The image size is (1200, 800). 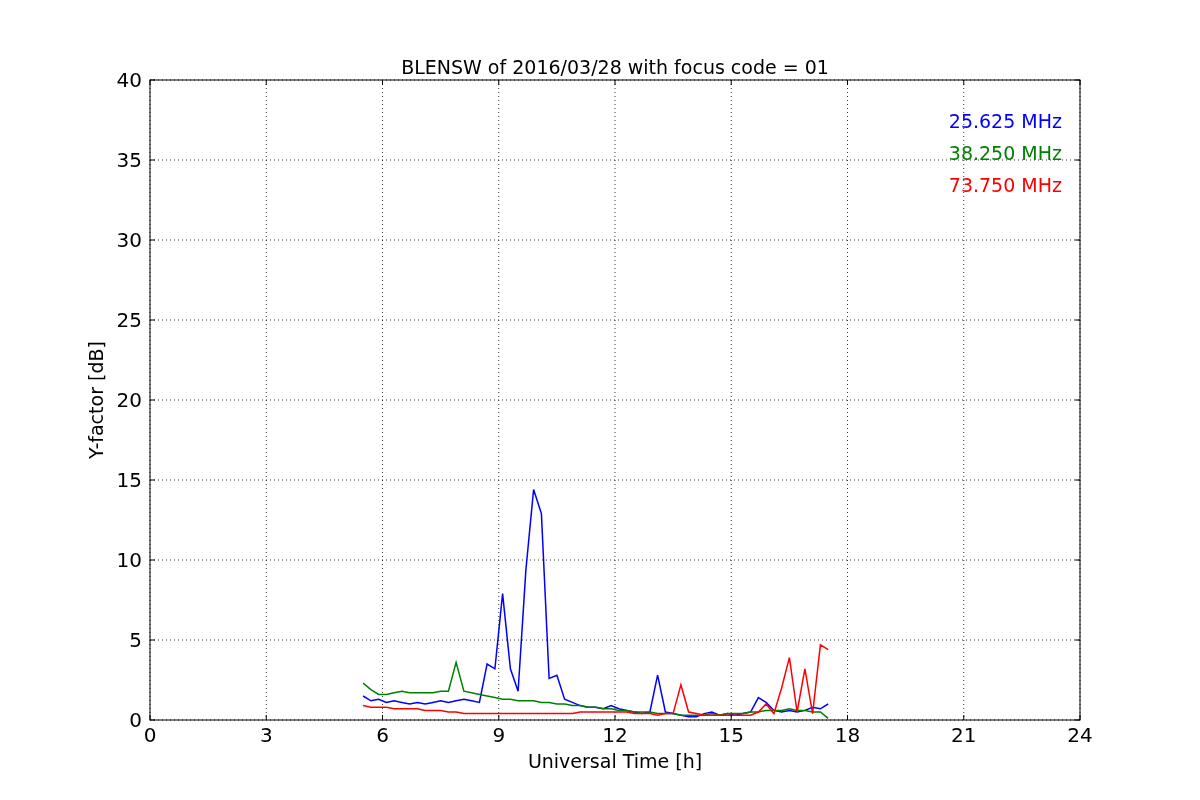 What do you see at coordinates (129, 240) in the screenshot?
I see `y-tick-label: 30` at bounding box center [129, 240].